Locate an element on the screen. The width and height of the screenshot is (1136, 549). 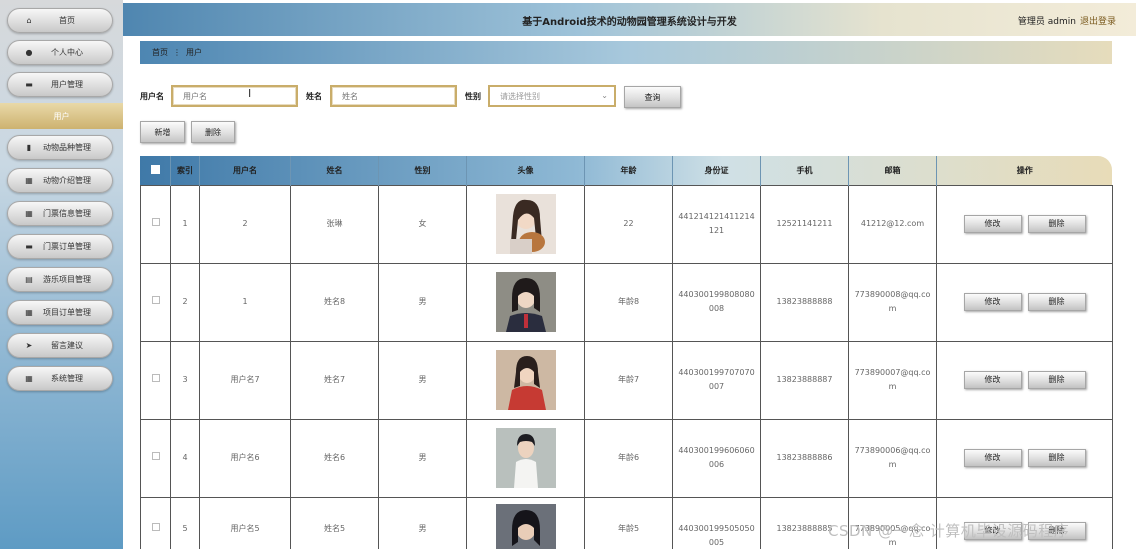
breadcrumb-current: 用户 is located at coordinates (194, 52).